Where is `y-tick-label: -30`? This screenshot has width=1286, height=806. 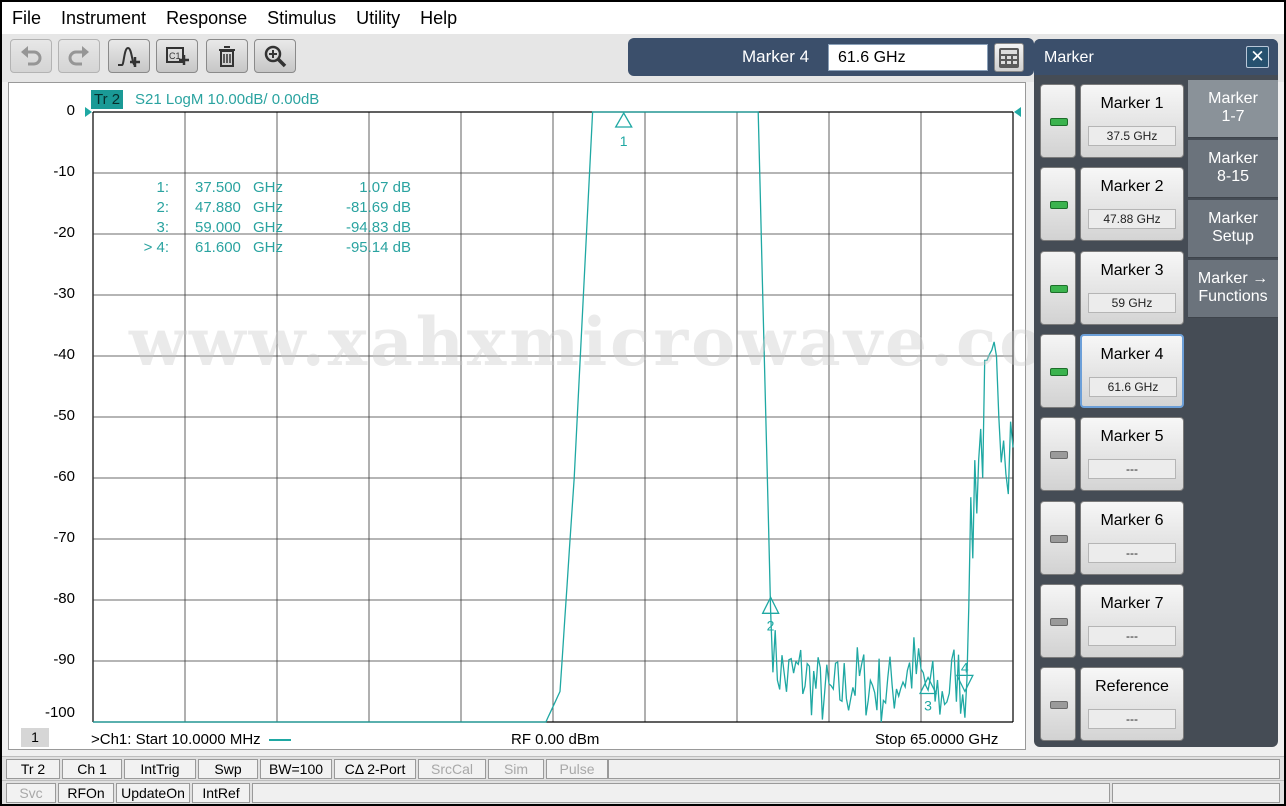 y-tick-label: -30 is located at coordinates (64, 293).